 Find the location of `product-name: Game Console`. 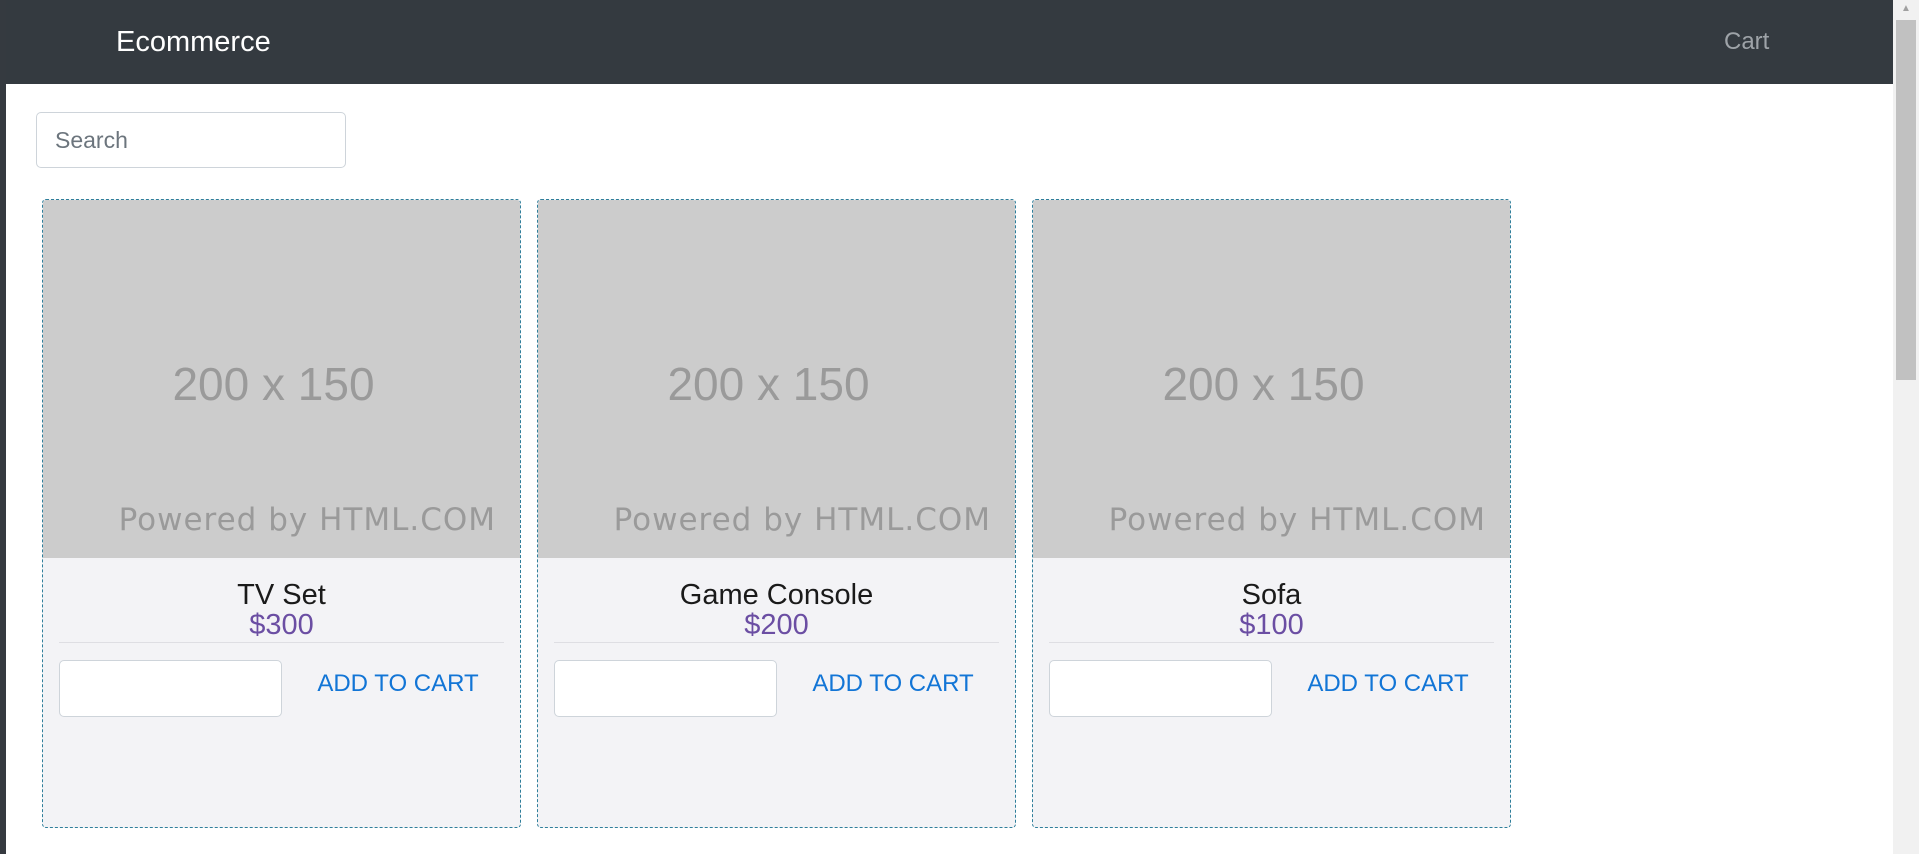

product-name: Game Console is located at coordinates (776, 595).